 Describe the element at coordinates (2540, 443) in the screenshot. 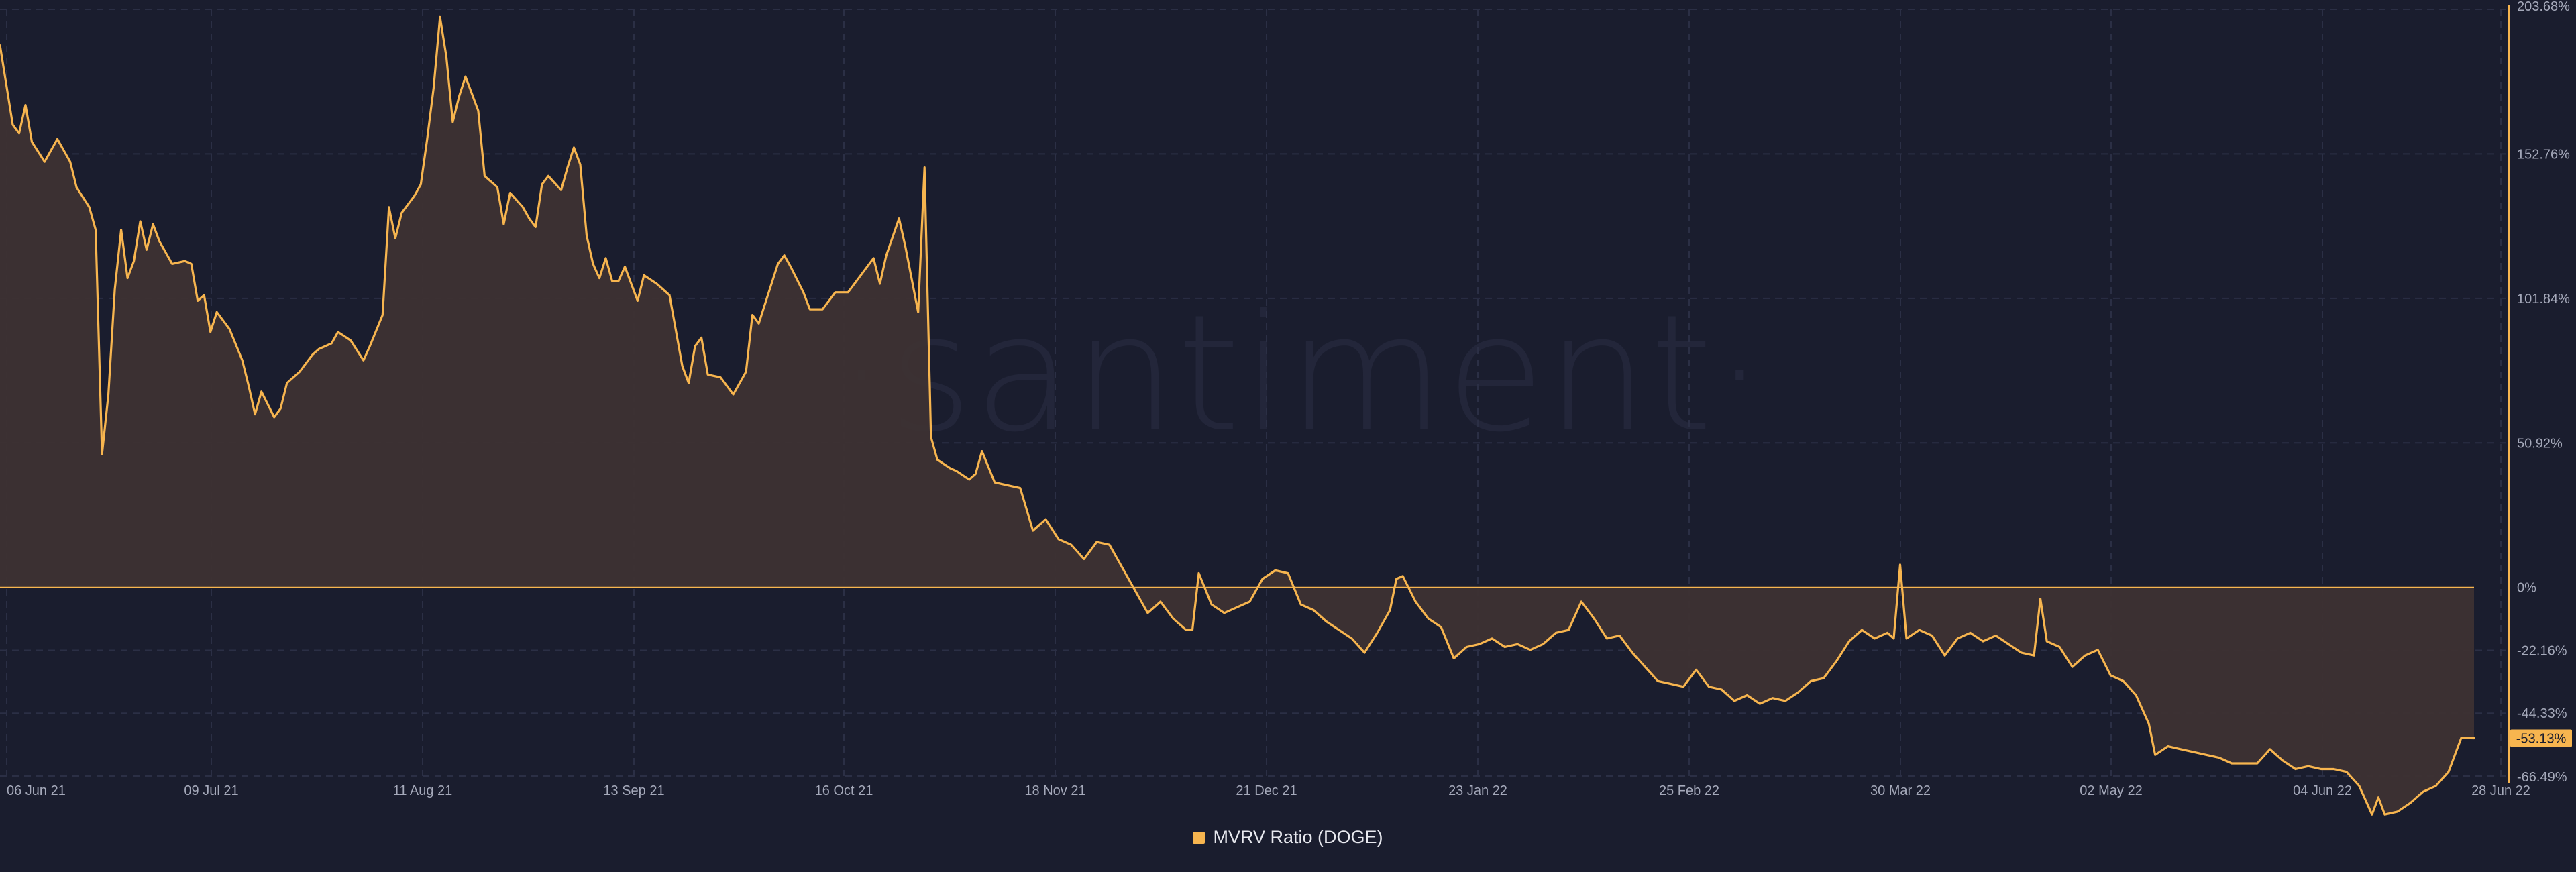

I see `y-tick-label: 50.92%` at that location.